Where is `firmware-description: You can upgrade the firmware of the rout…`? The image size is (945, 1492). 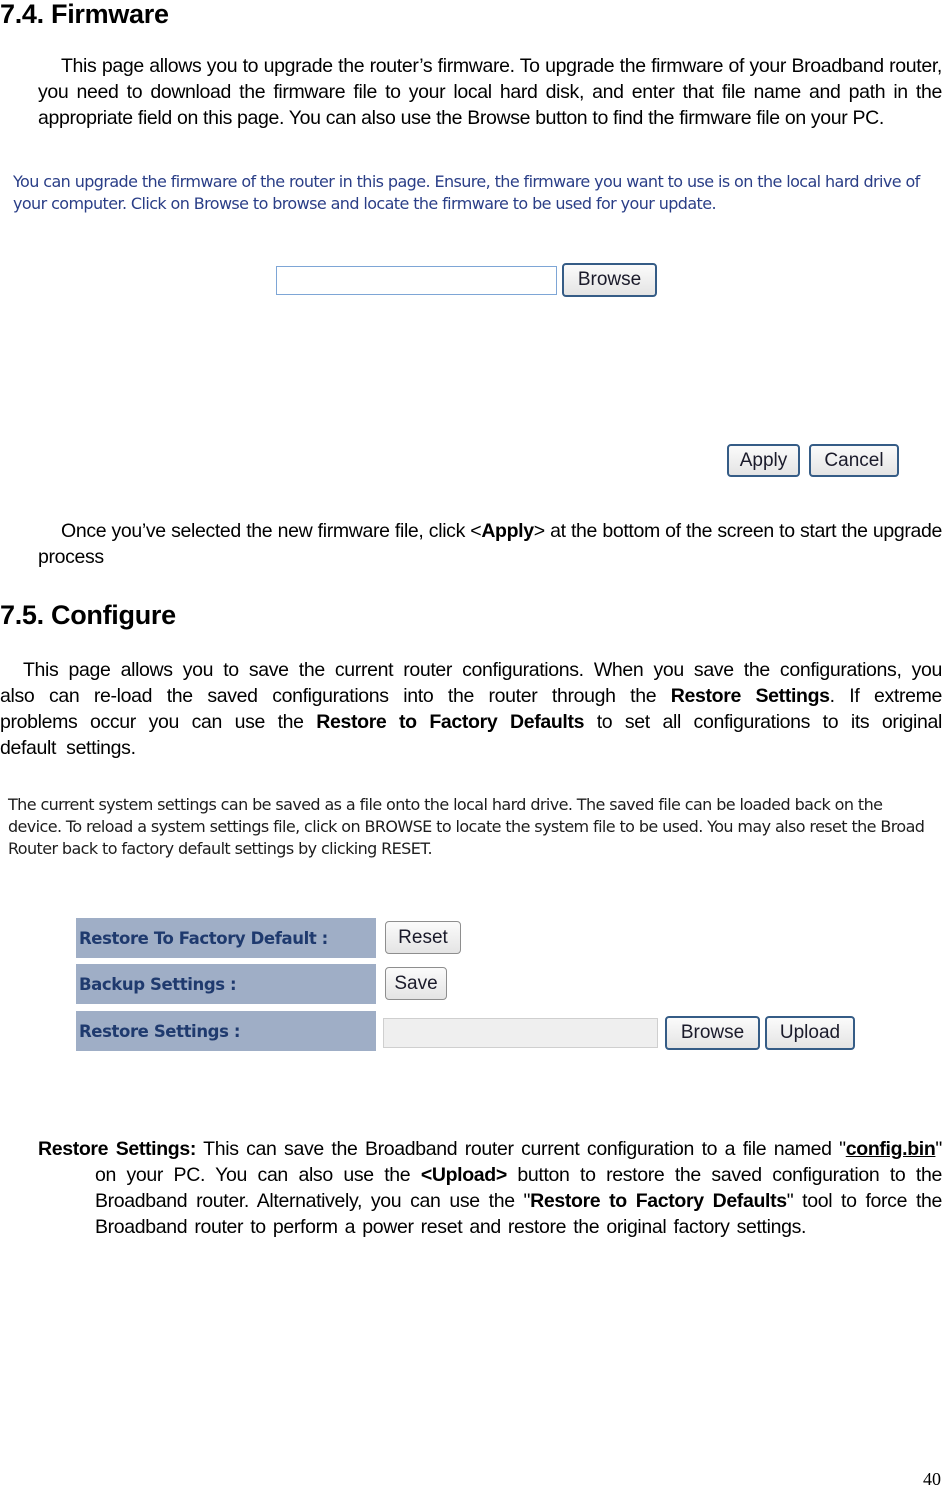 firmware-description: You can upgrade the firmware of the rout… is located at coordinates (466, 192).